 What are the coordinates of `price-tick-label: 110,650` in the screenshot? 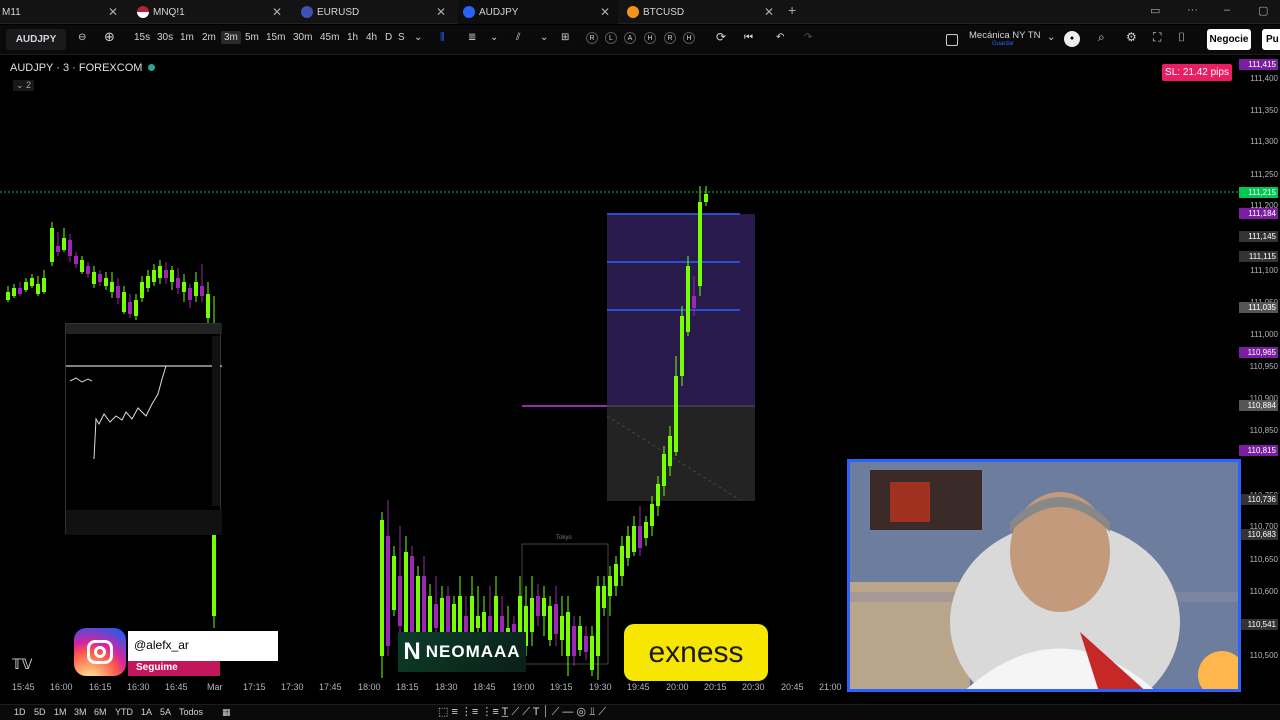 It's located at (1263, 559).